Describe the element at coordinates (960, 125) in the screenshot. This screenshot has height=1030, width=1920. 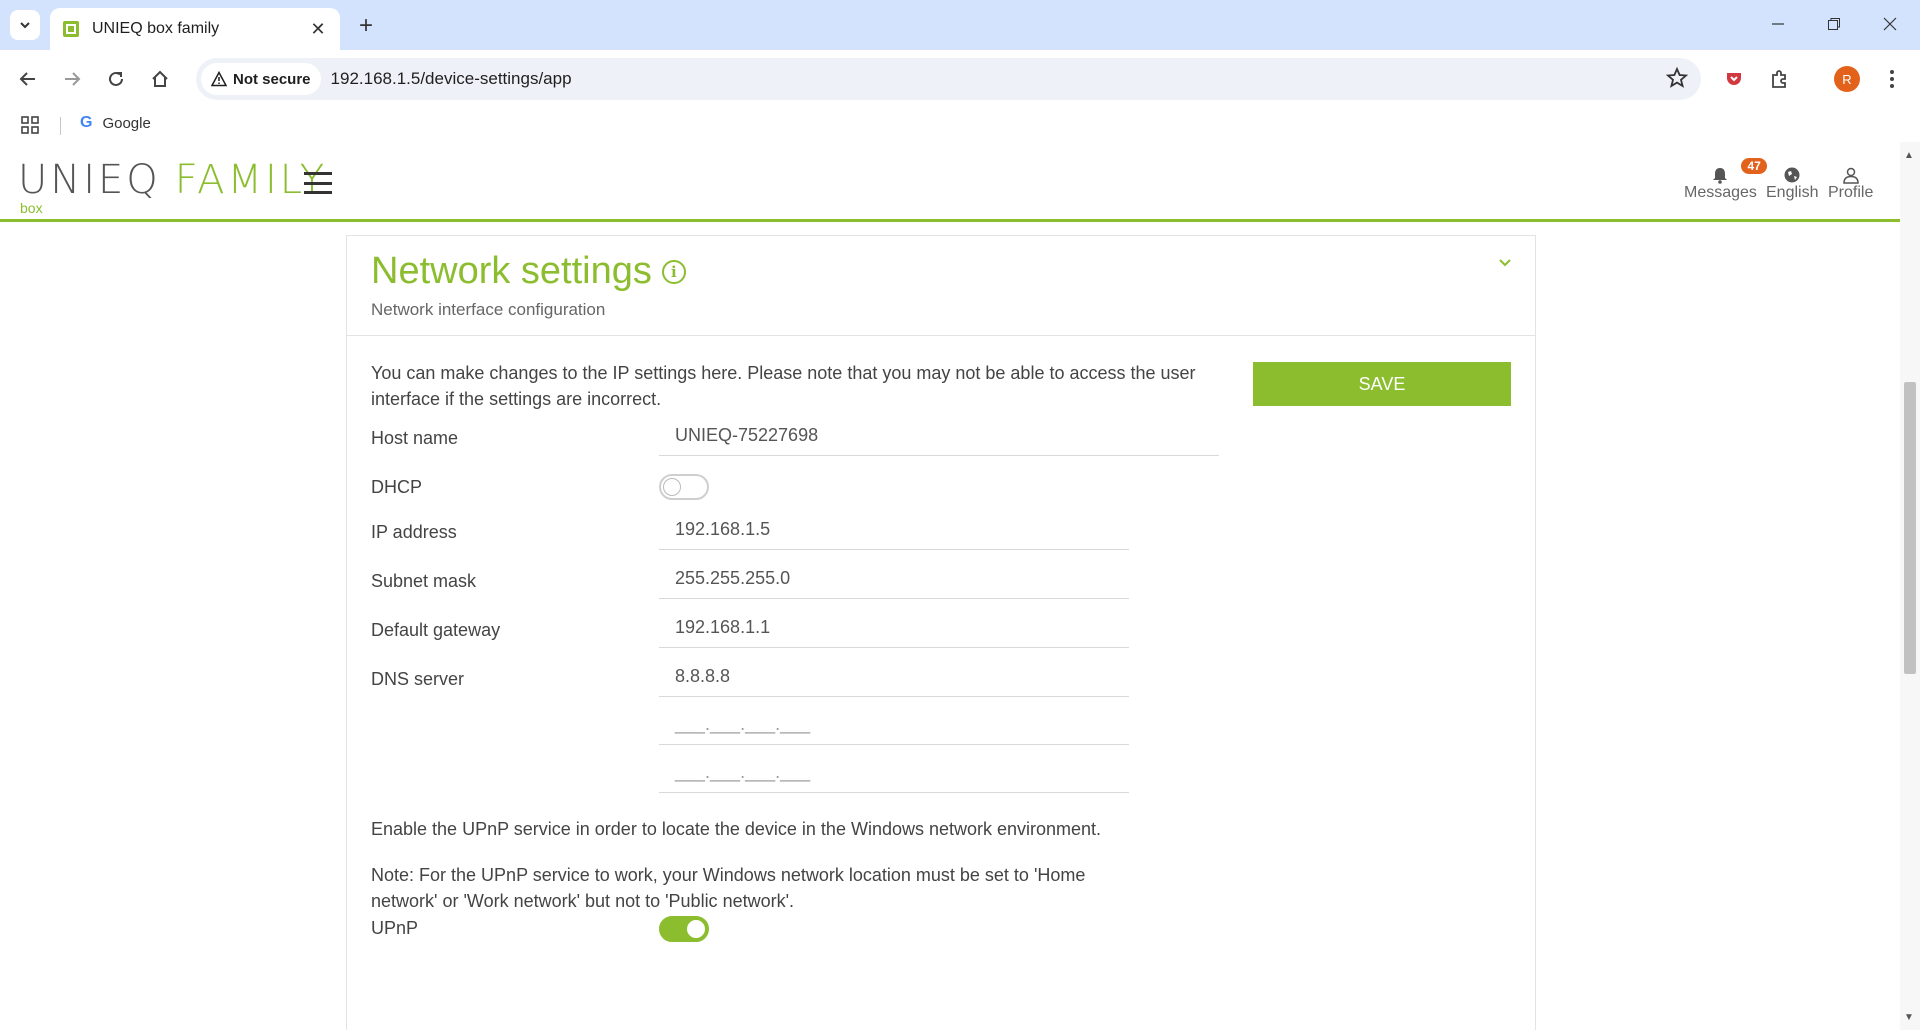
I see `bookmarks-bar: G Google` at that location.